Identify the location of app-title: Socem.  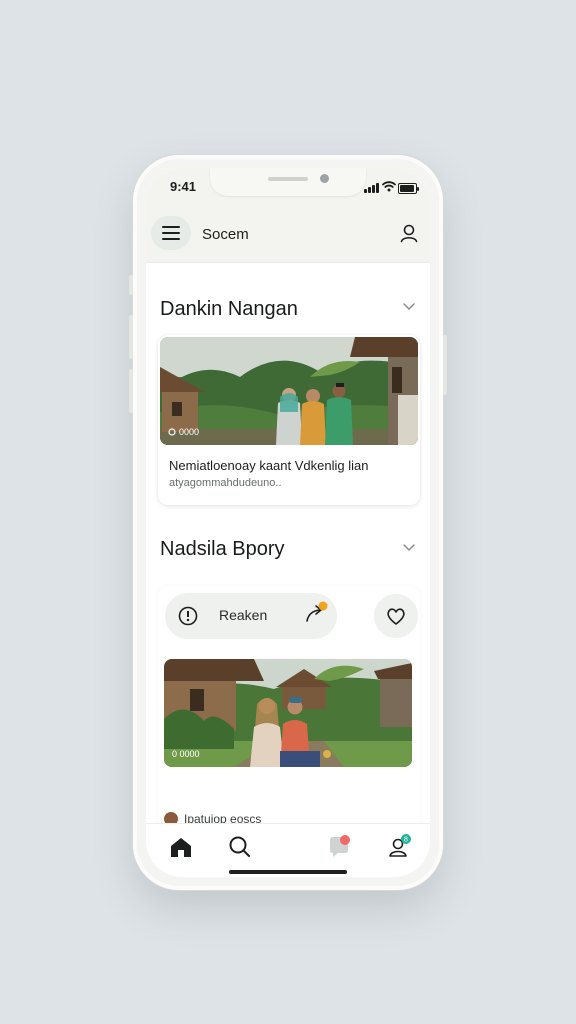
(225, 234).